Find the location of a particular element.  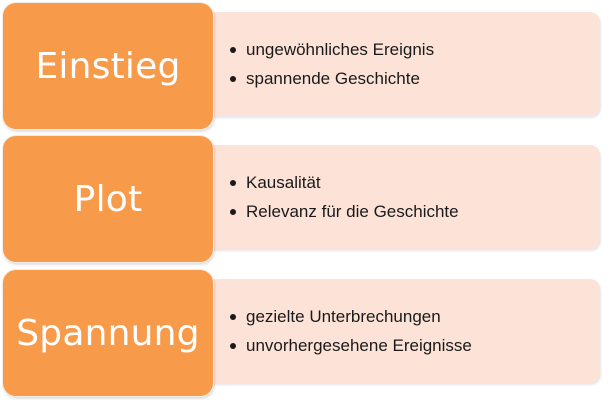

bullet-item: Relevanz für die Geschichte is located at coordinates (415, 211).